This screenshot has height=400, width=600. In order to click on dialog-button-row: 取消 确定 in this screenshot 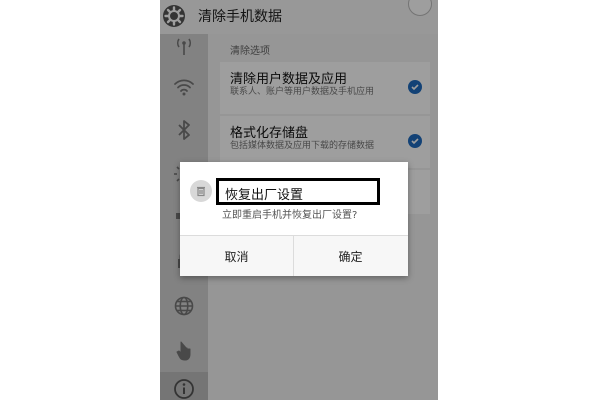, I will do `click(294, 255)`.